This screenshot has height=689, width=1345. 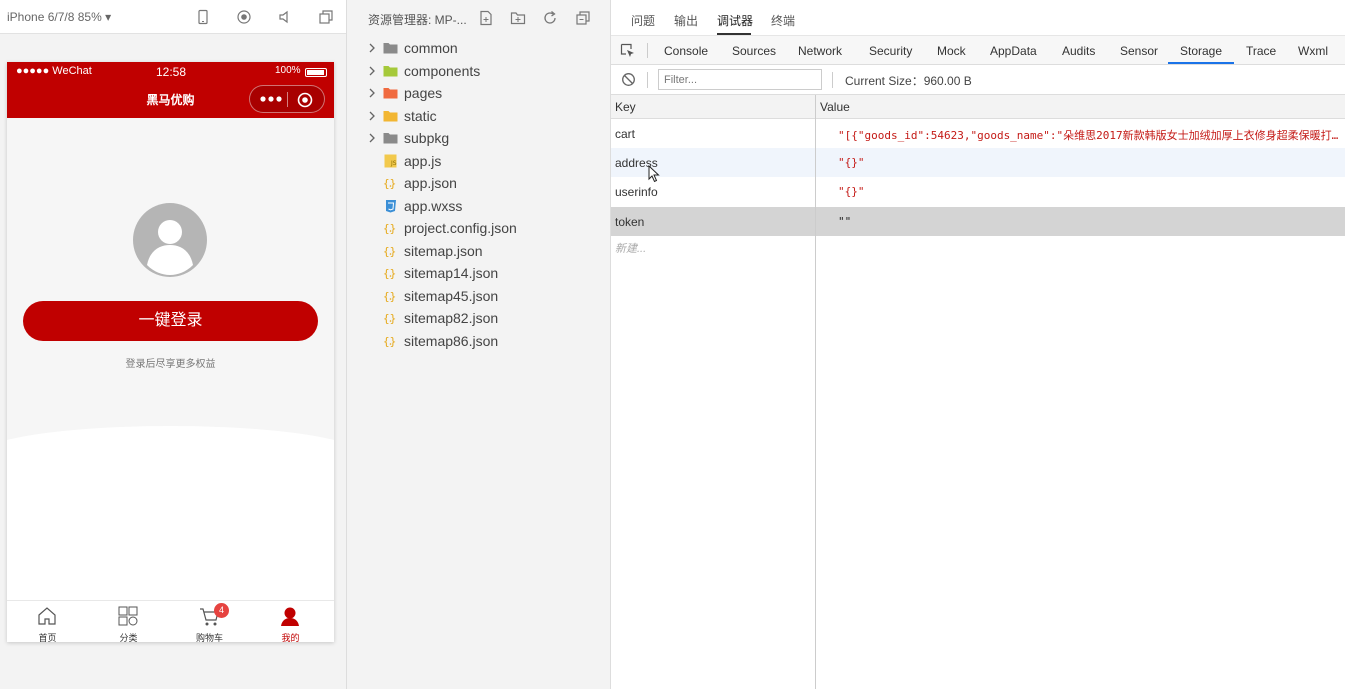 What do you see at coordinates (485, 251) in the screenshot?
I see `tree-file: {} sitemap.json` at bounding box center [485, 251].